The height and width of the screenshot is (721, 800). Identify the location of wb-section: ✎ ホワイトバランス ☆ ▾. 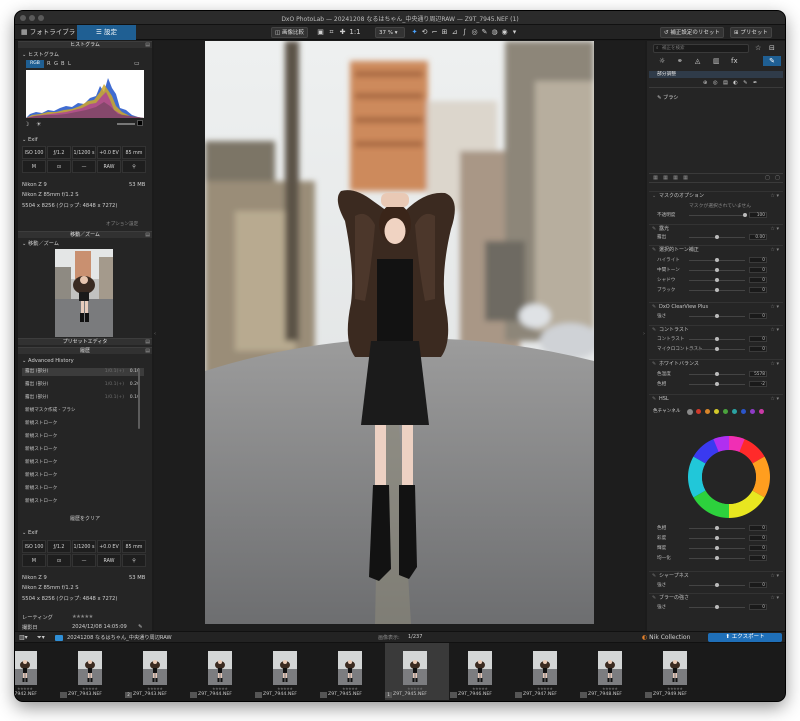
(716, 363).